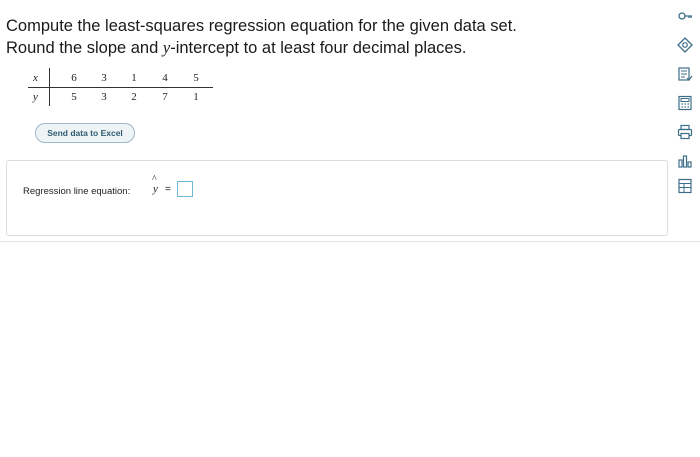  Describe the element at coordinates (104, 97) in the screenshot. I see `y-value: 3` at that location.